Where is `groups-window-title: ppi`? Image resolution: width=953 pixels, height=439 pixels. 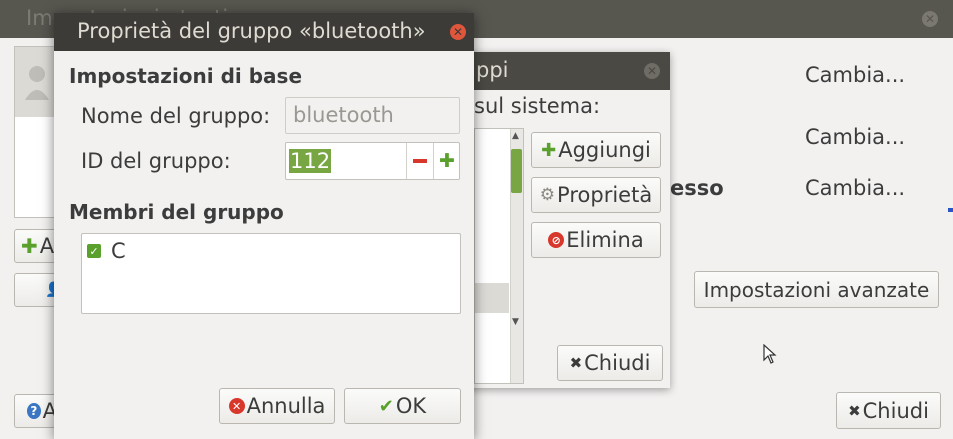
groups-window-title: ppi is located at coordinates (492, 70).